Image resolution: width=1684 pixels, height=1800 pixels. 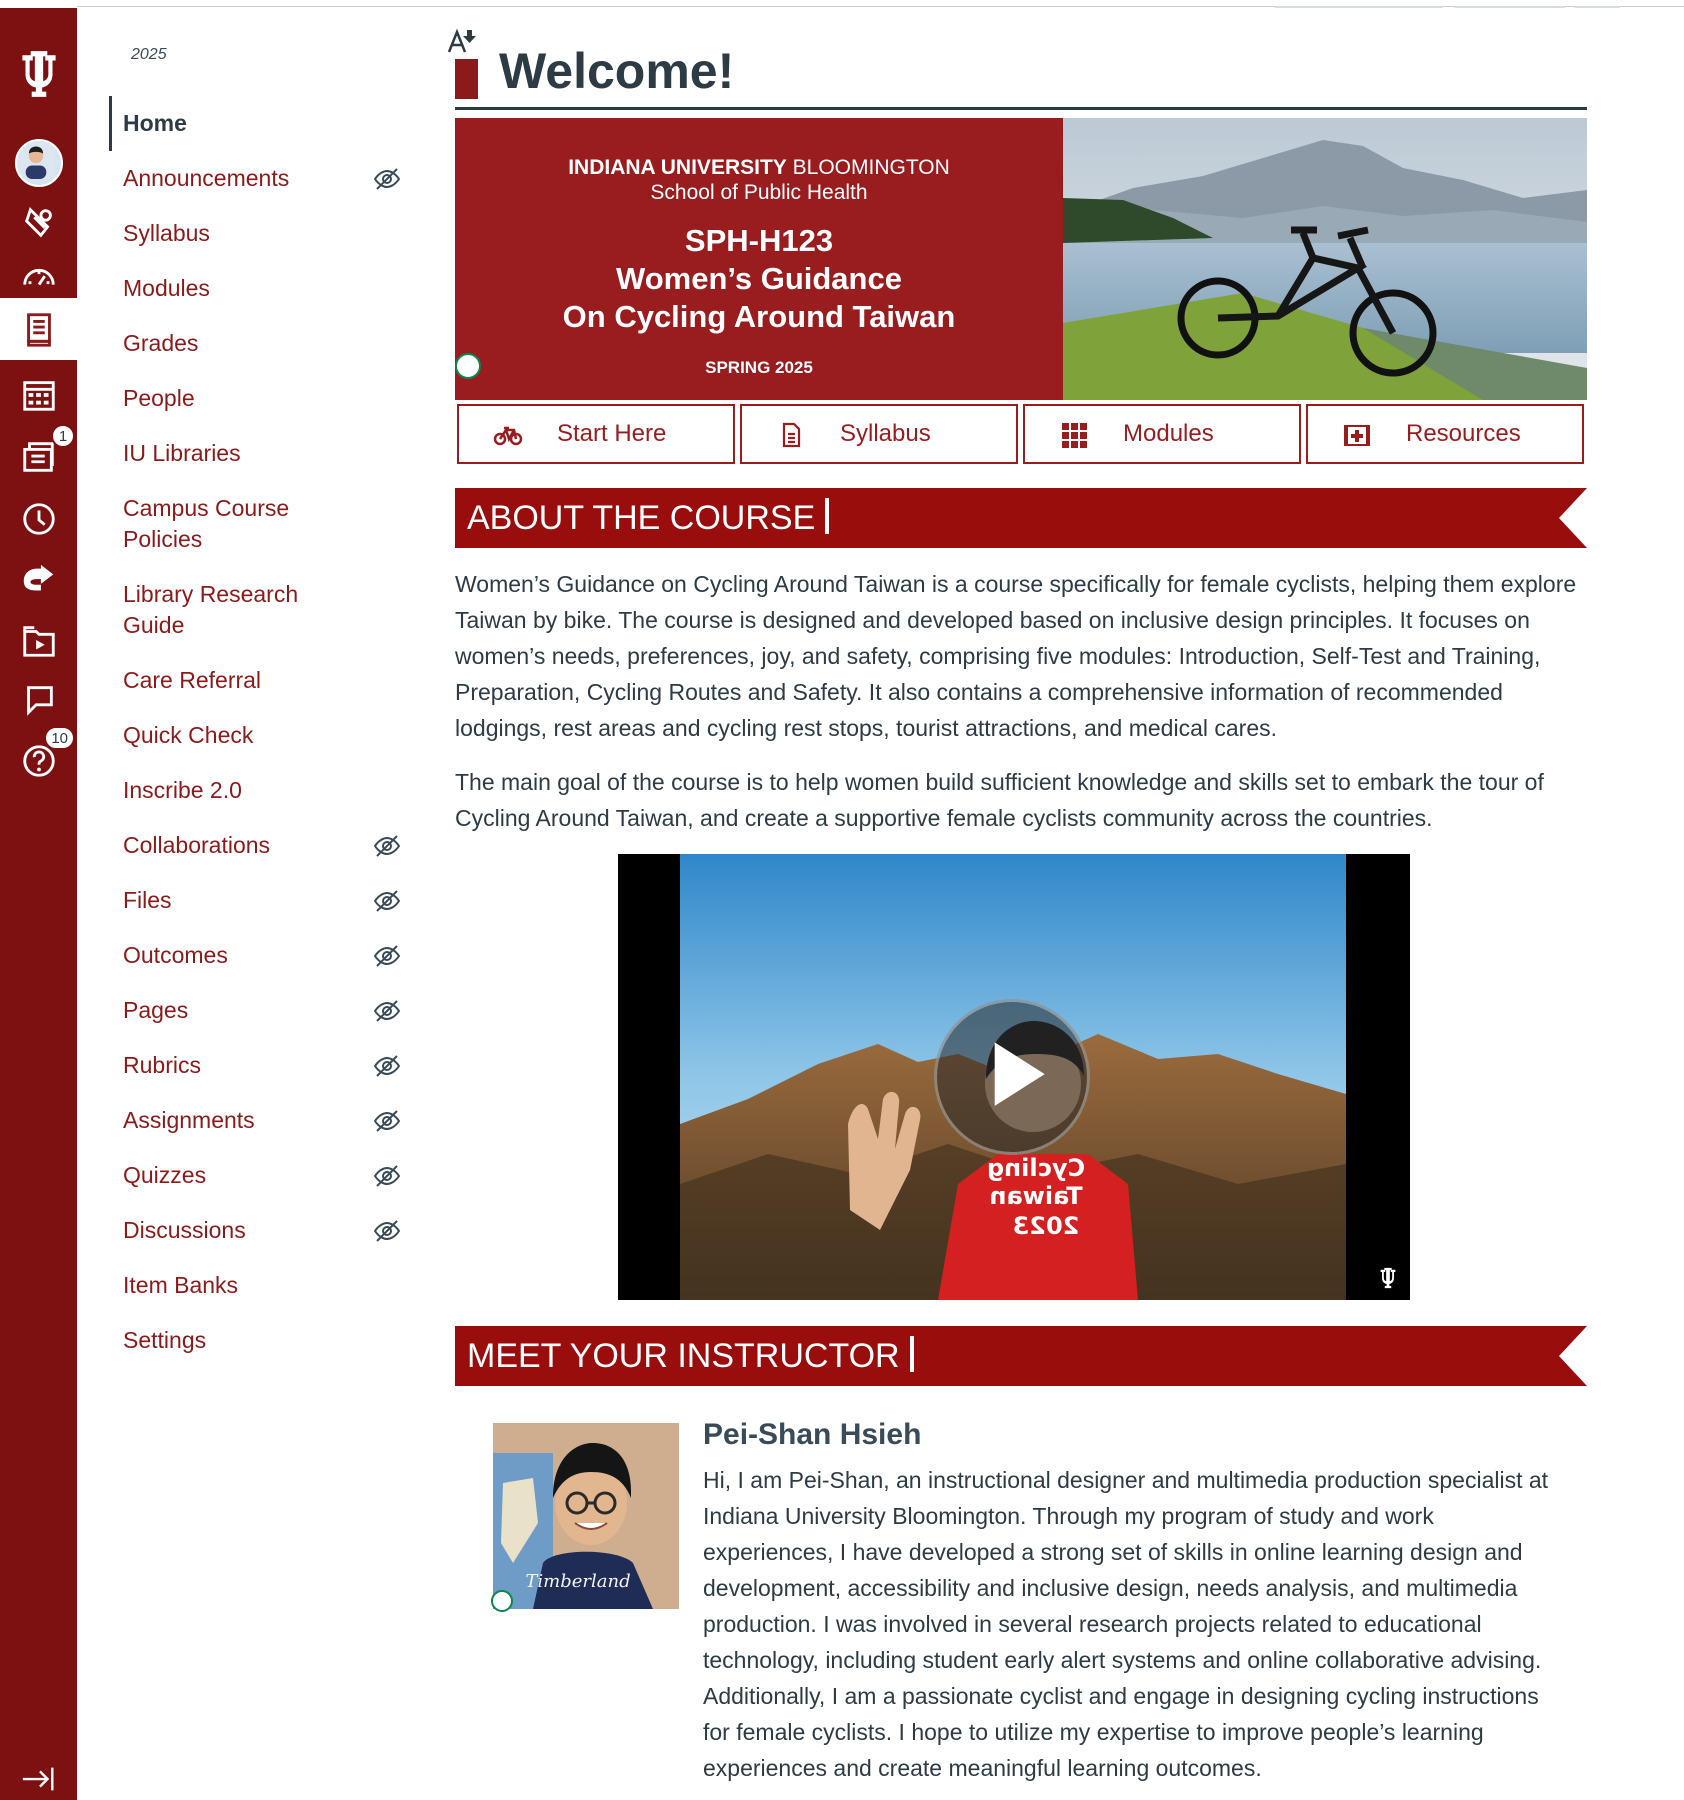 What do you see at coordinates (259, 1340) in the screenshot?
I see `course-nav-settings: Settings` at bounding box center [259, 1340].